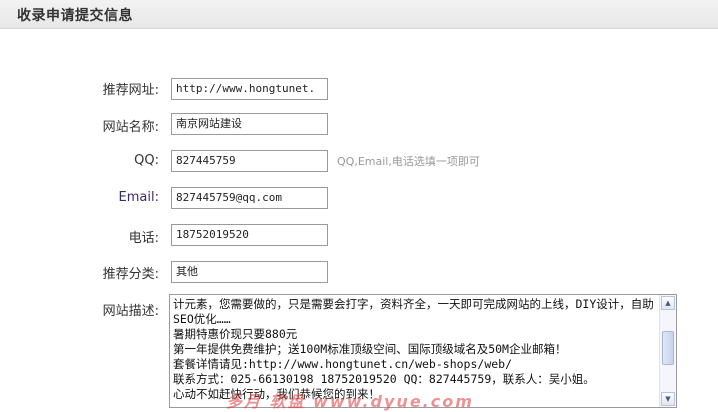  What do you see at coordinates (350, 401) in the screenshot?
I see `watermark: 多月 软盘 www.dyue.com` at bounding box center [350, 401].